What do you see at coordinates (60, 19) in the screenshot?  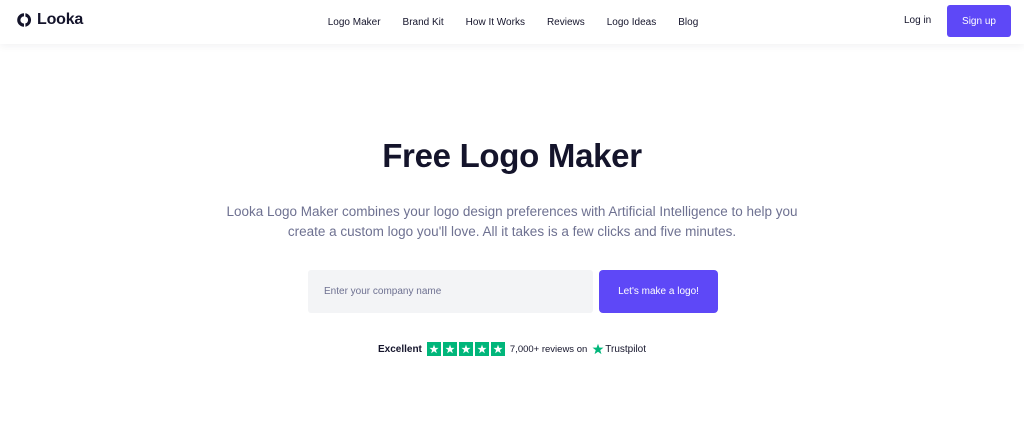 I see `brand-name: Looka` at bounding box center [60, 19].